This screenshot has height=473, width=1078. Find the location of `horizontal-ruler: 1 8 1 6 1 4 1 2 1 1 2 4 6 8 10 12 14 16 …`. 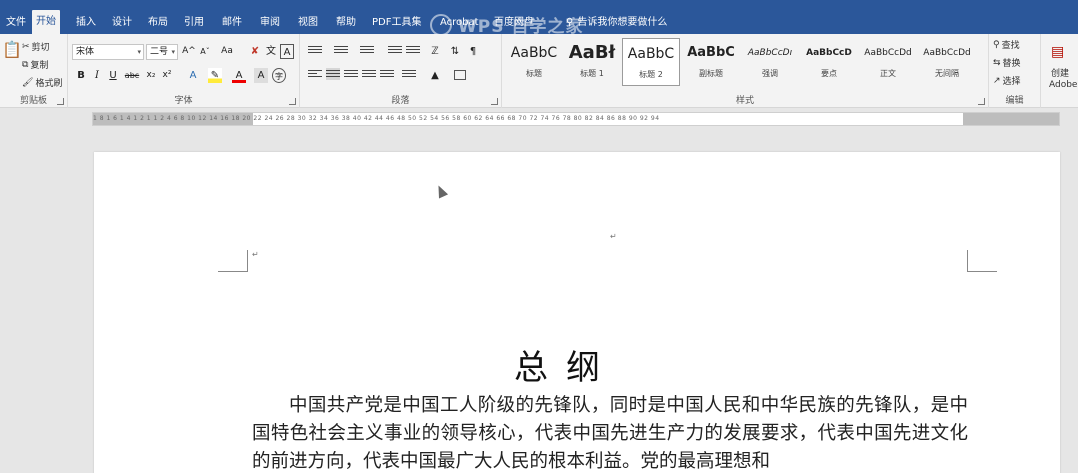

horizontal-ruler: 1 8 1 6 1 4 1 2 1 1 2 4 6 8 10 12 14 16 … is located at coordinates (576, 119).